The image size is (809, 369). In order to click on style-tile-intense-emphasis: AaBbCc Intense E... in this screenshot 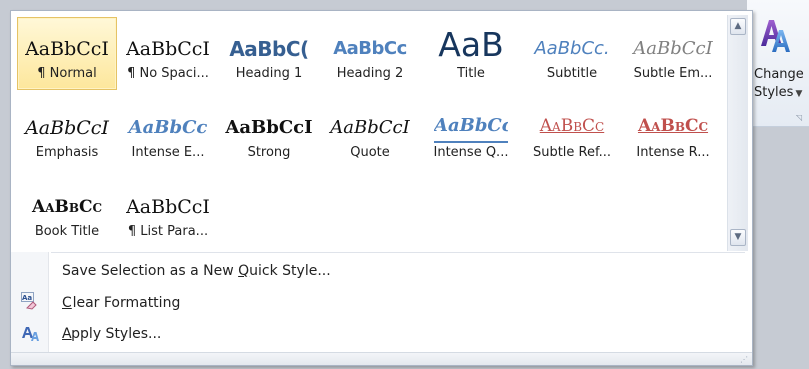, I will do `click(168, 132)`.